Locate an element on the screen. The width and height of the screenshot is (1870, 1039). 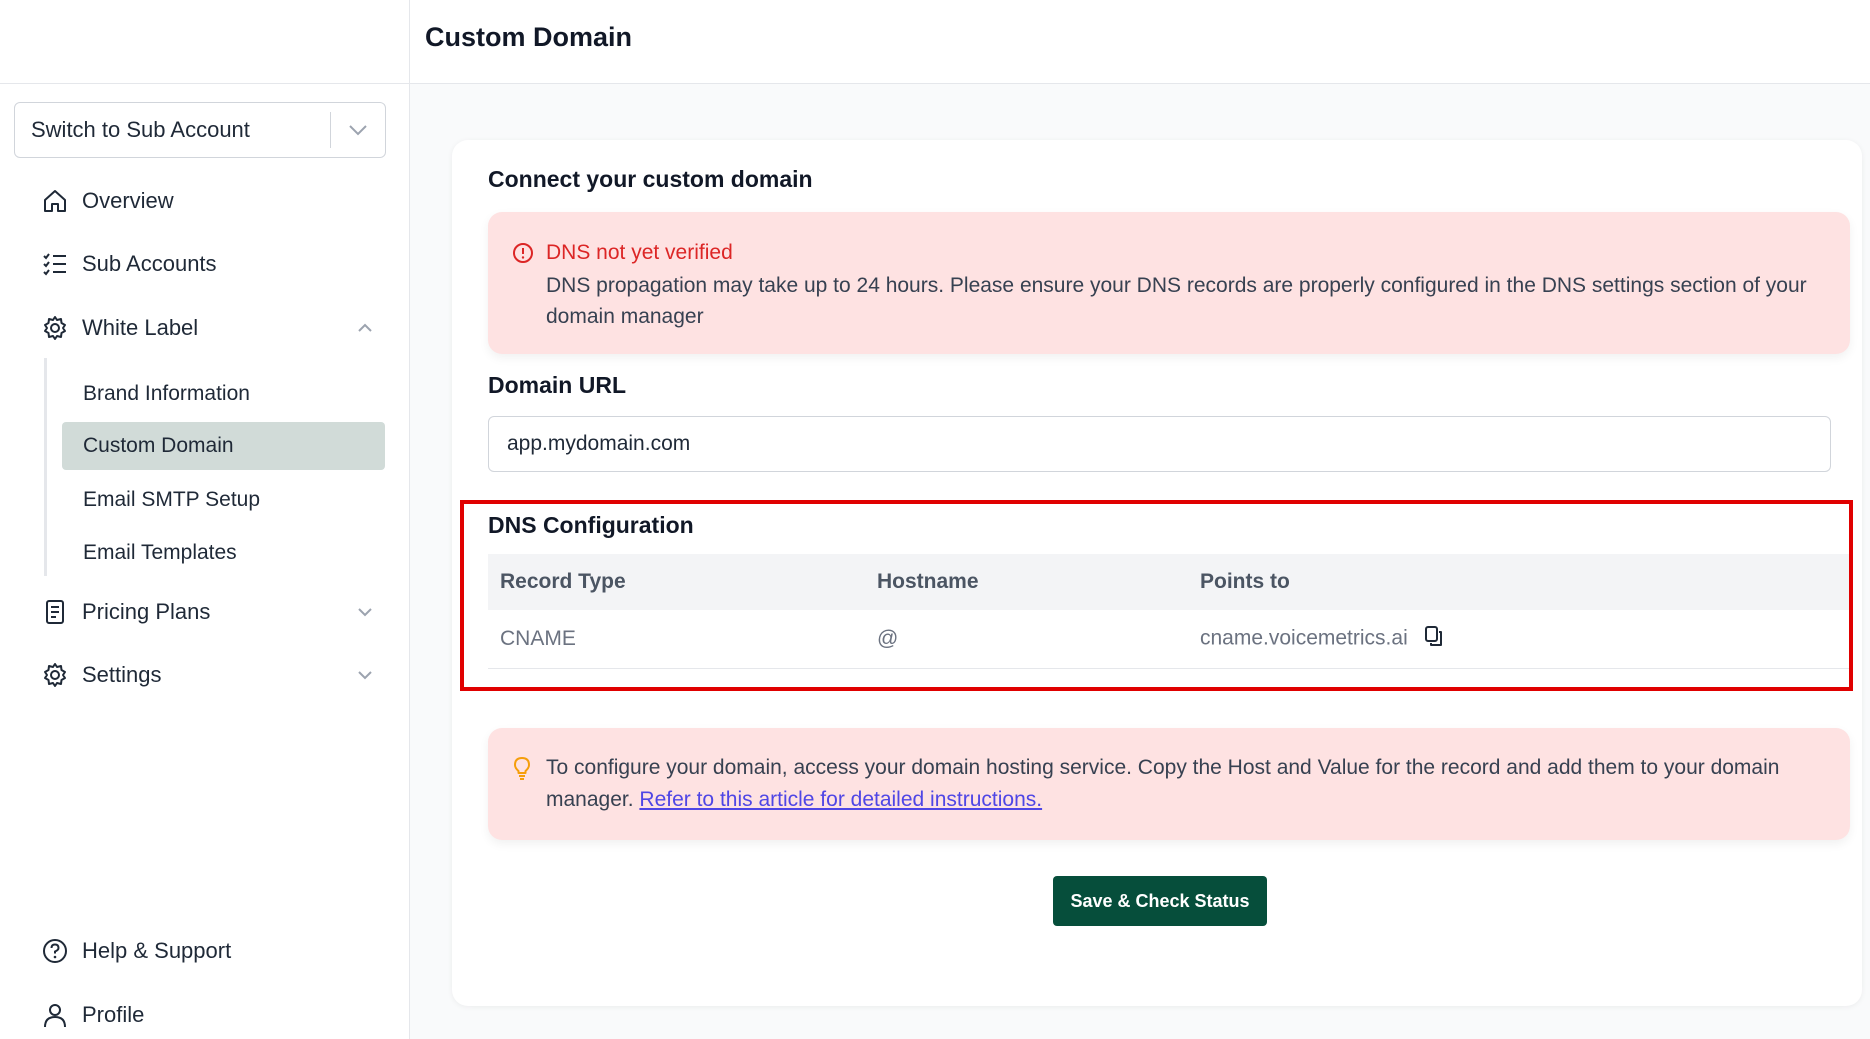
user-icon is located at coordinates (55, 1015).